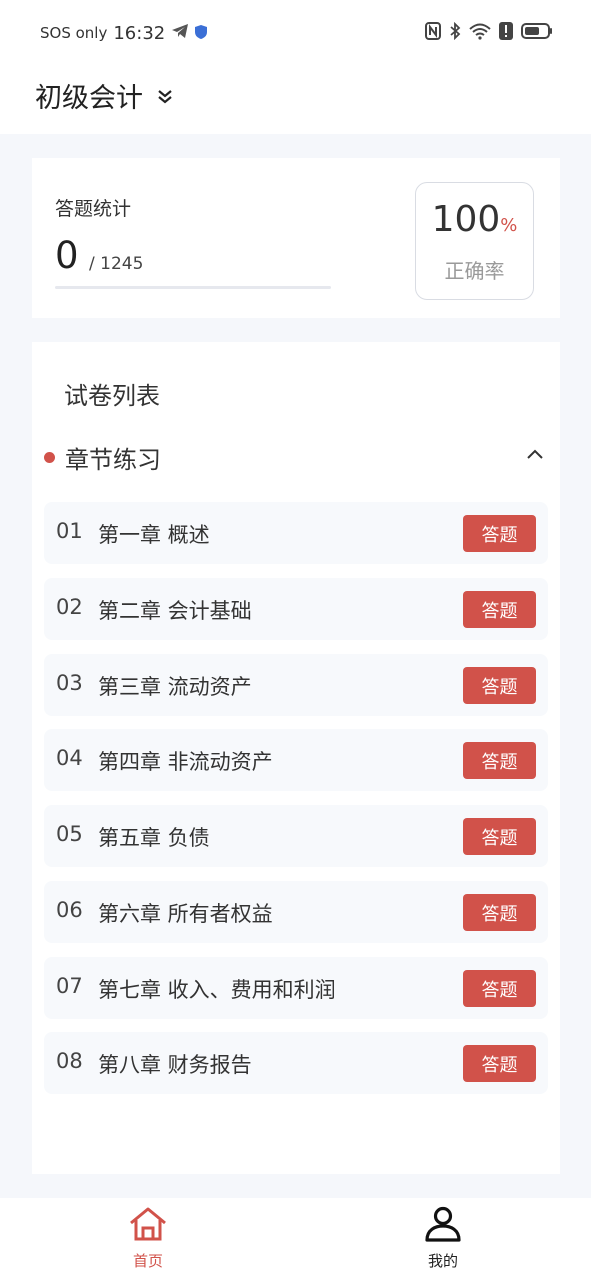 This screenshot has width=591, height=1280. Describe the element at coordinates (201, 33) in the screenshot. I see `shield-icon` at that location.